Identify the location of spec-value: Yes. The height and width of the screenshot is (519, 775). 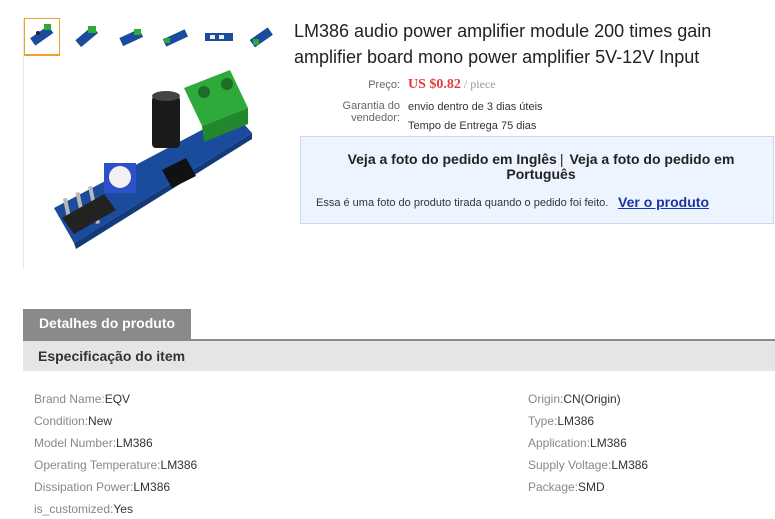
(123, 509).